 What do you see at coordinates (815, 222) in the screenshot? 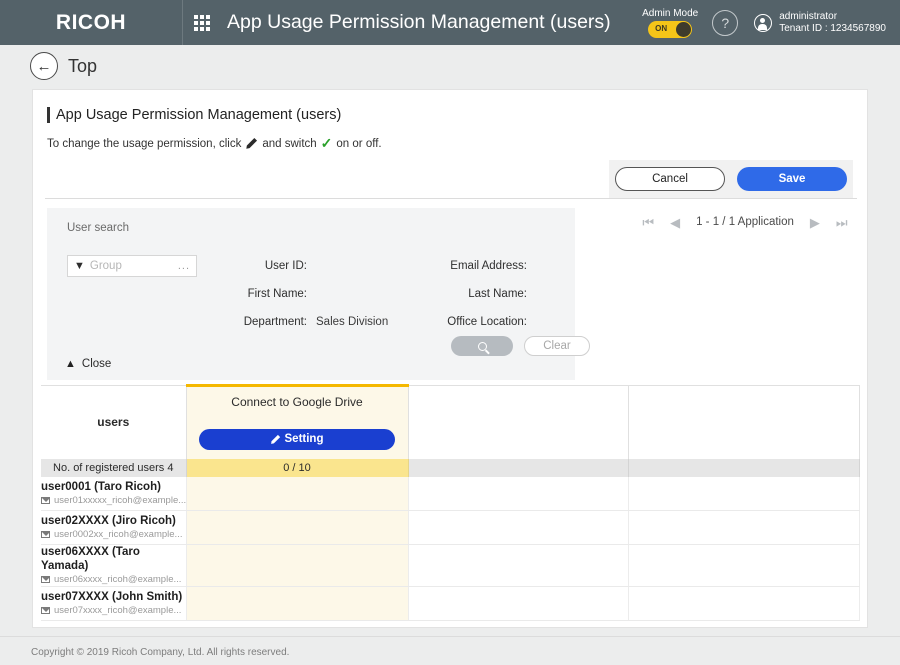
I see `next-page-button: ▶` at bounding box center [815, 222].